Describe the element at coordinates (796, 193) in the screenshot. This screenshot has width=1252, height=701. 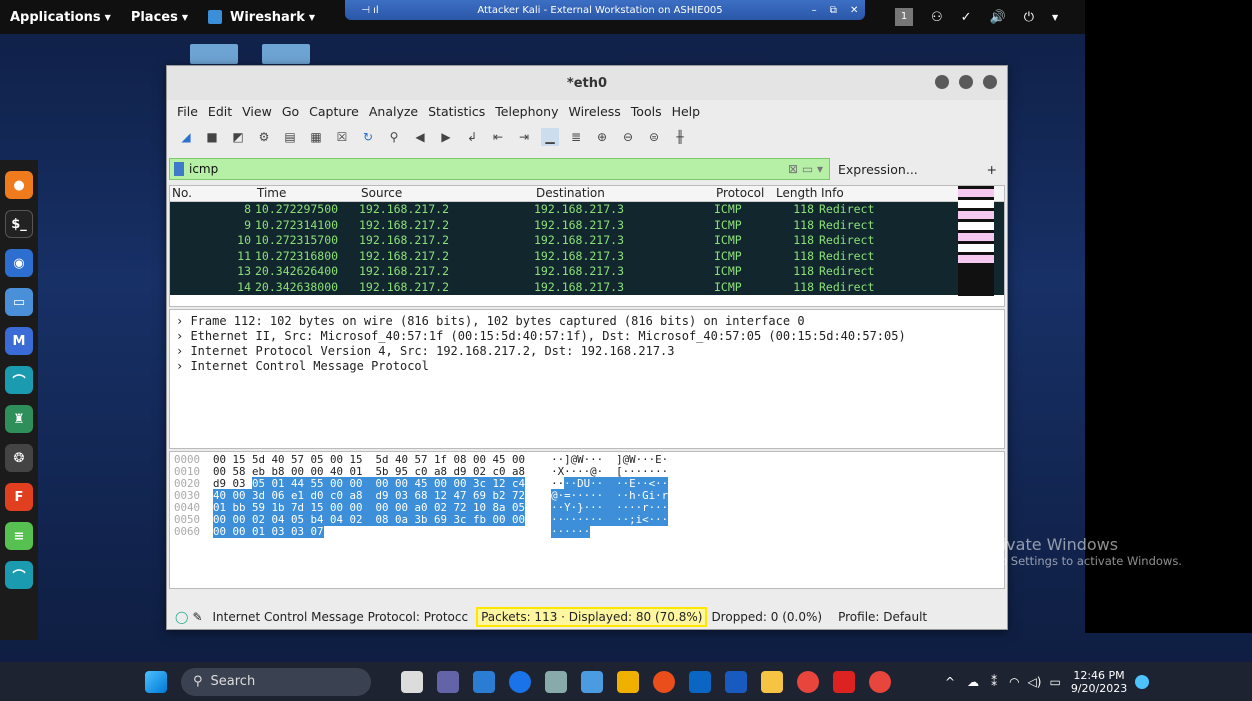
I see `col-length: Length` at that location.